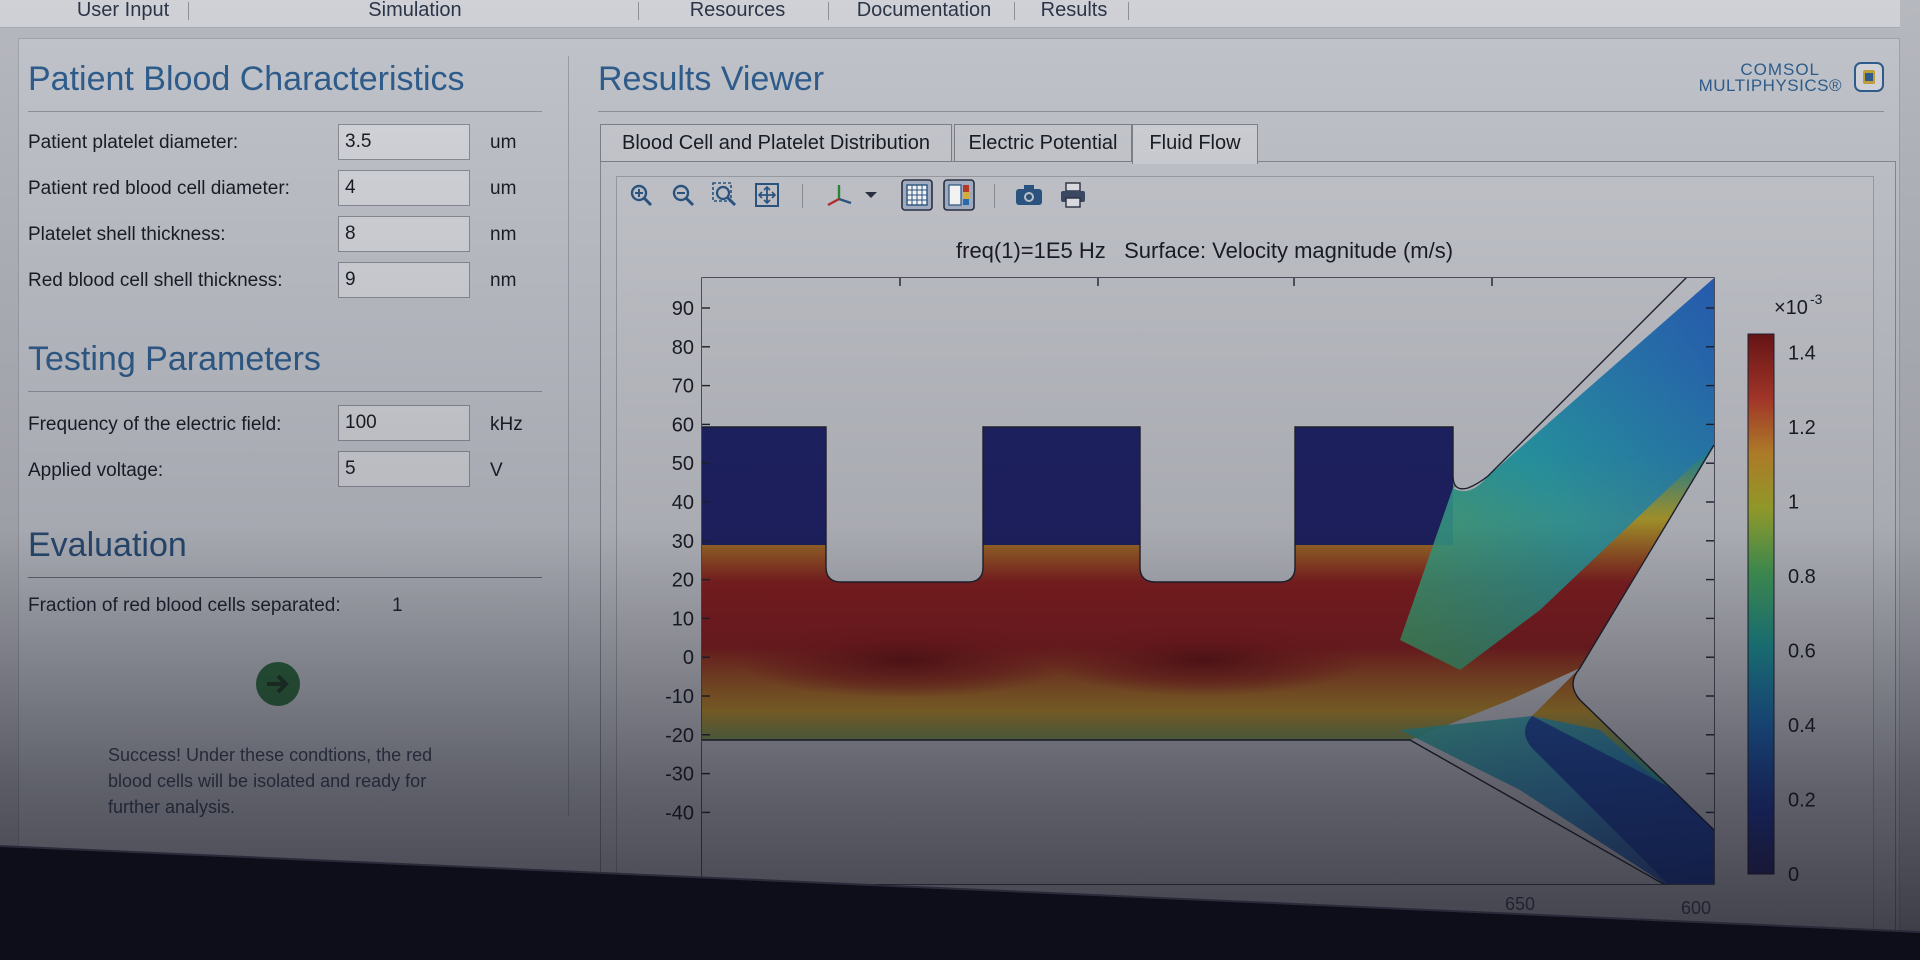 The width and height of the screenshot is (1920, 960). What do you see at coordinates (246, 79) in the screenshot?
I see `blood-characteristics-title: Patient Blood Characteristics` at bounding box center [246, 79].